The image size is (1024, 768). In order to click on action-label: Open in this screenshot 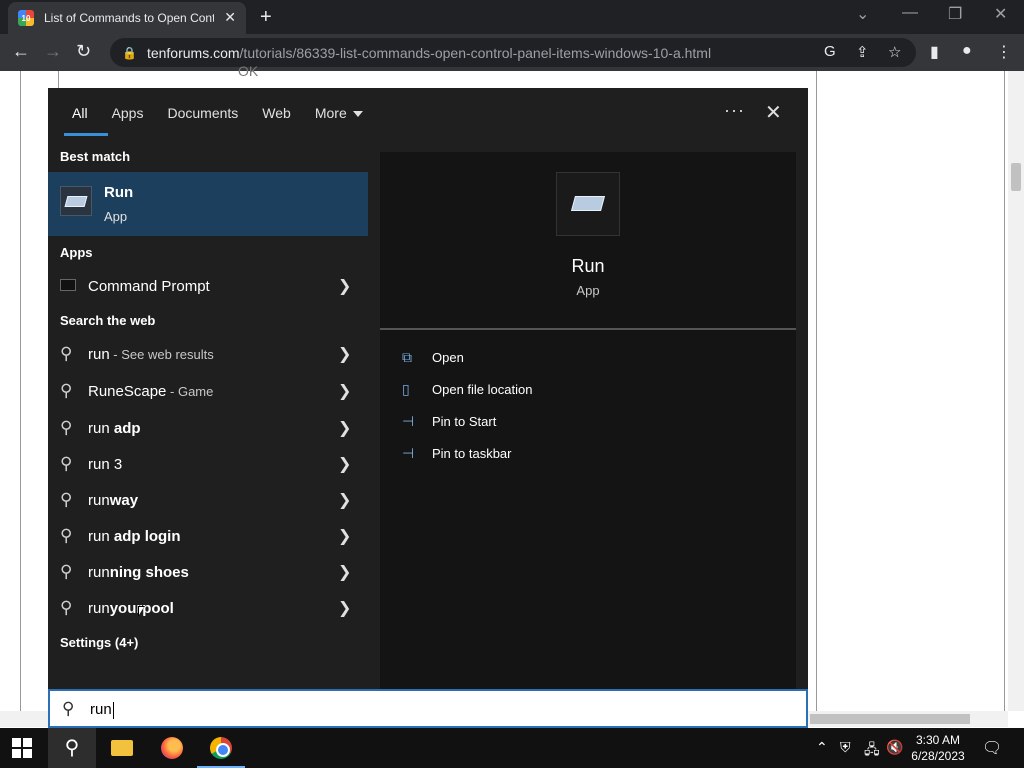, I will do `click(448, 357)`.